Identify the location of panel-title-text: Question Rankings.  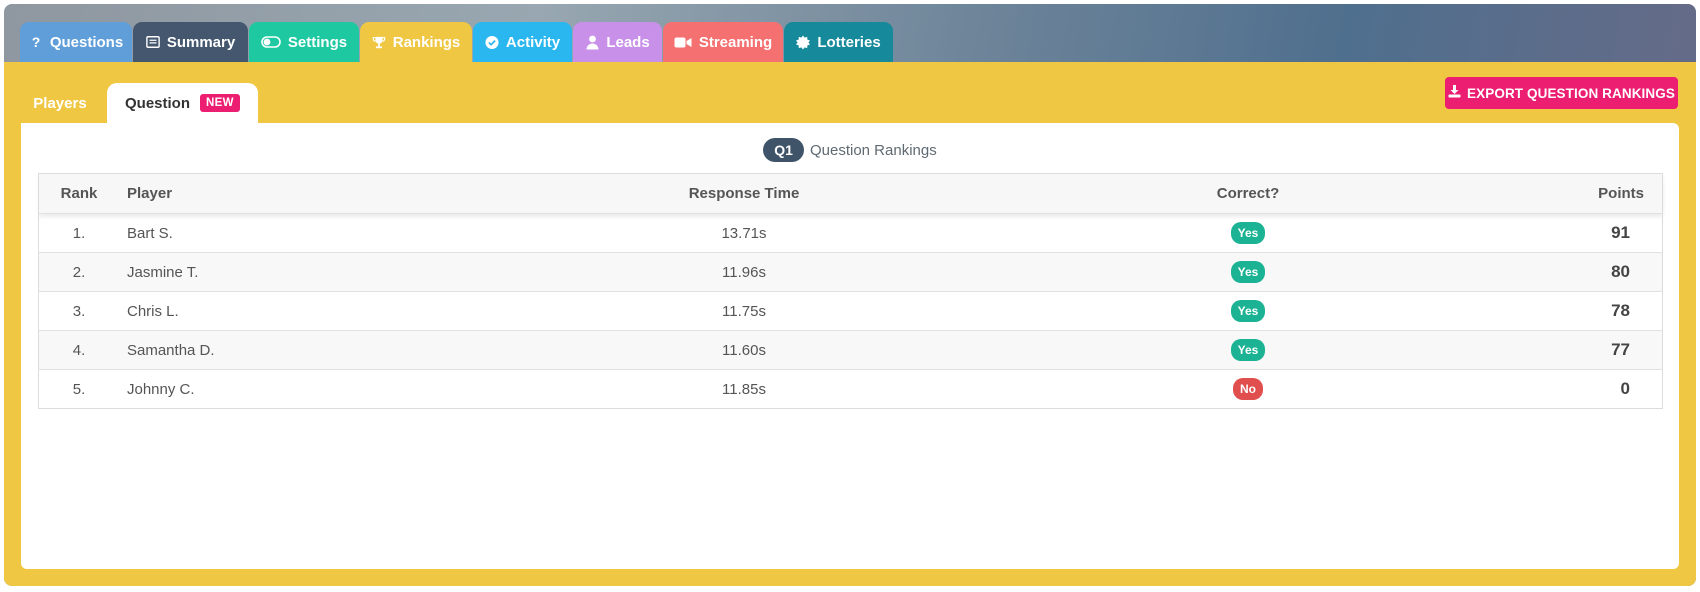
(873, 150).